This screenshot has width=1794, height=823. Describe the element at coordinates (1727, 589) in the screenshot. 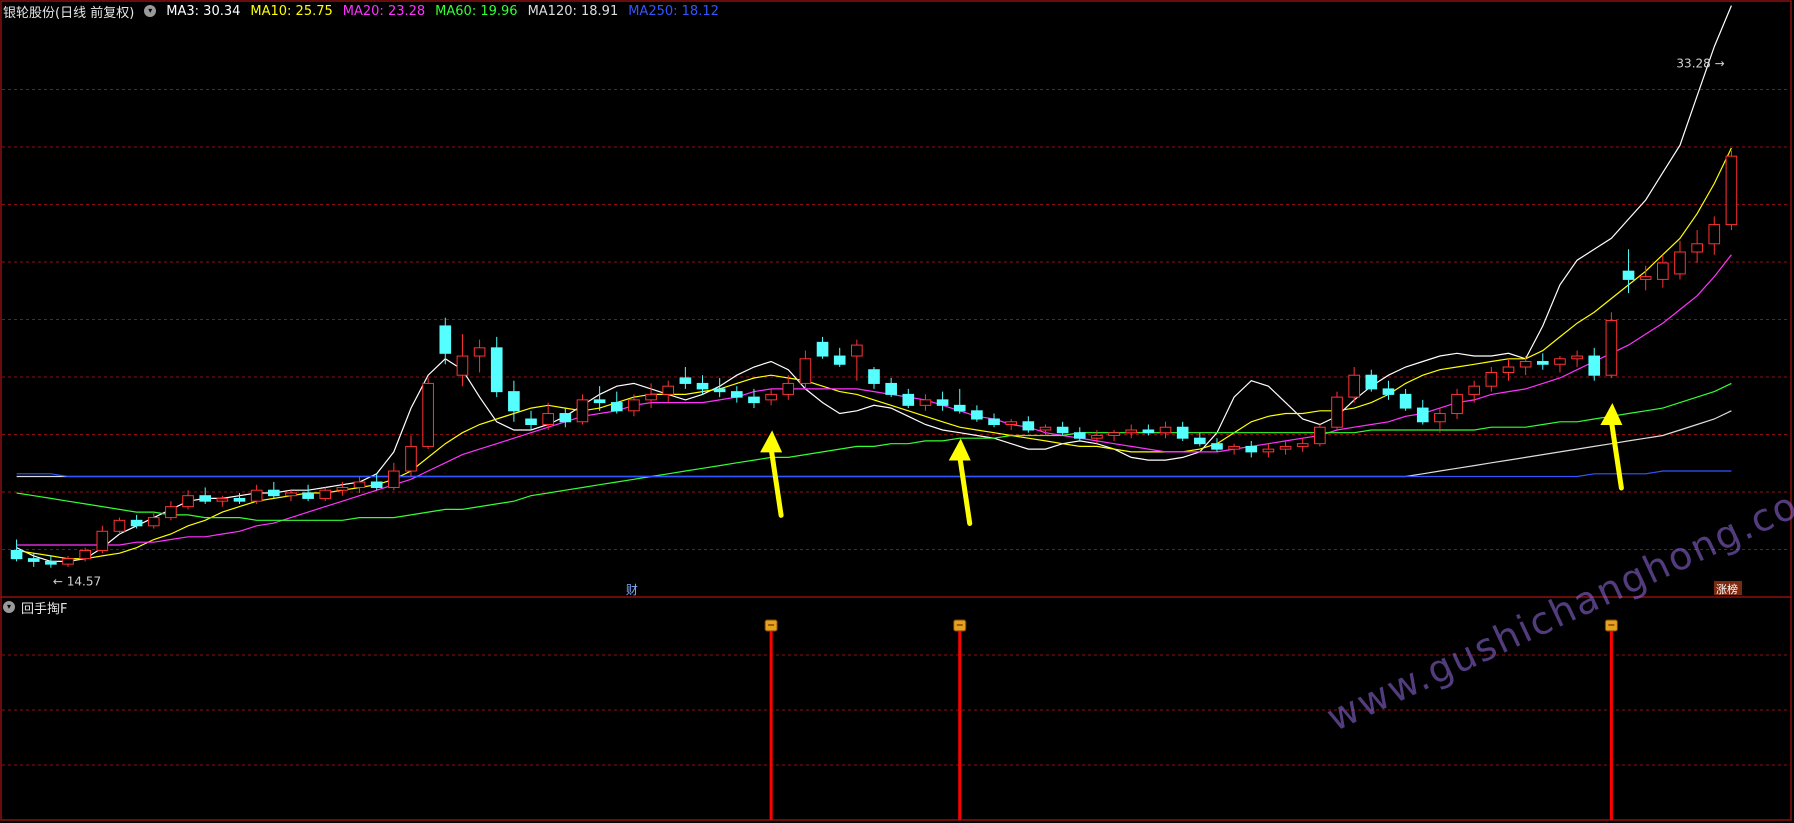

I see `event-zhangbang-label: 涨榜` at that location.